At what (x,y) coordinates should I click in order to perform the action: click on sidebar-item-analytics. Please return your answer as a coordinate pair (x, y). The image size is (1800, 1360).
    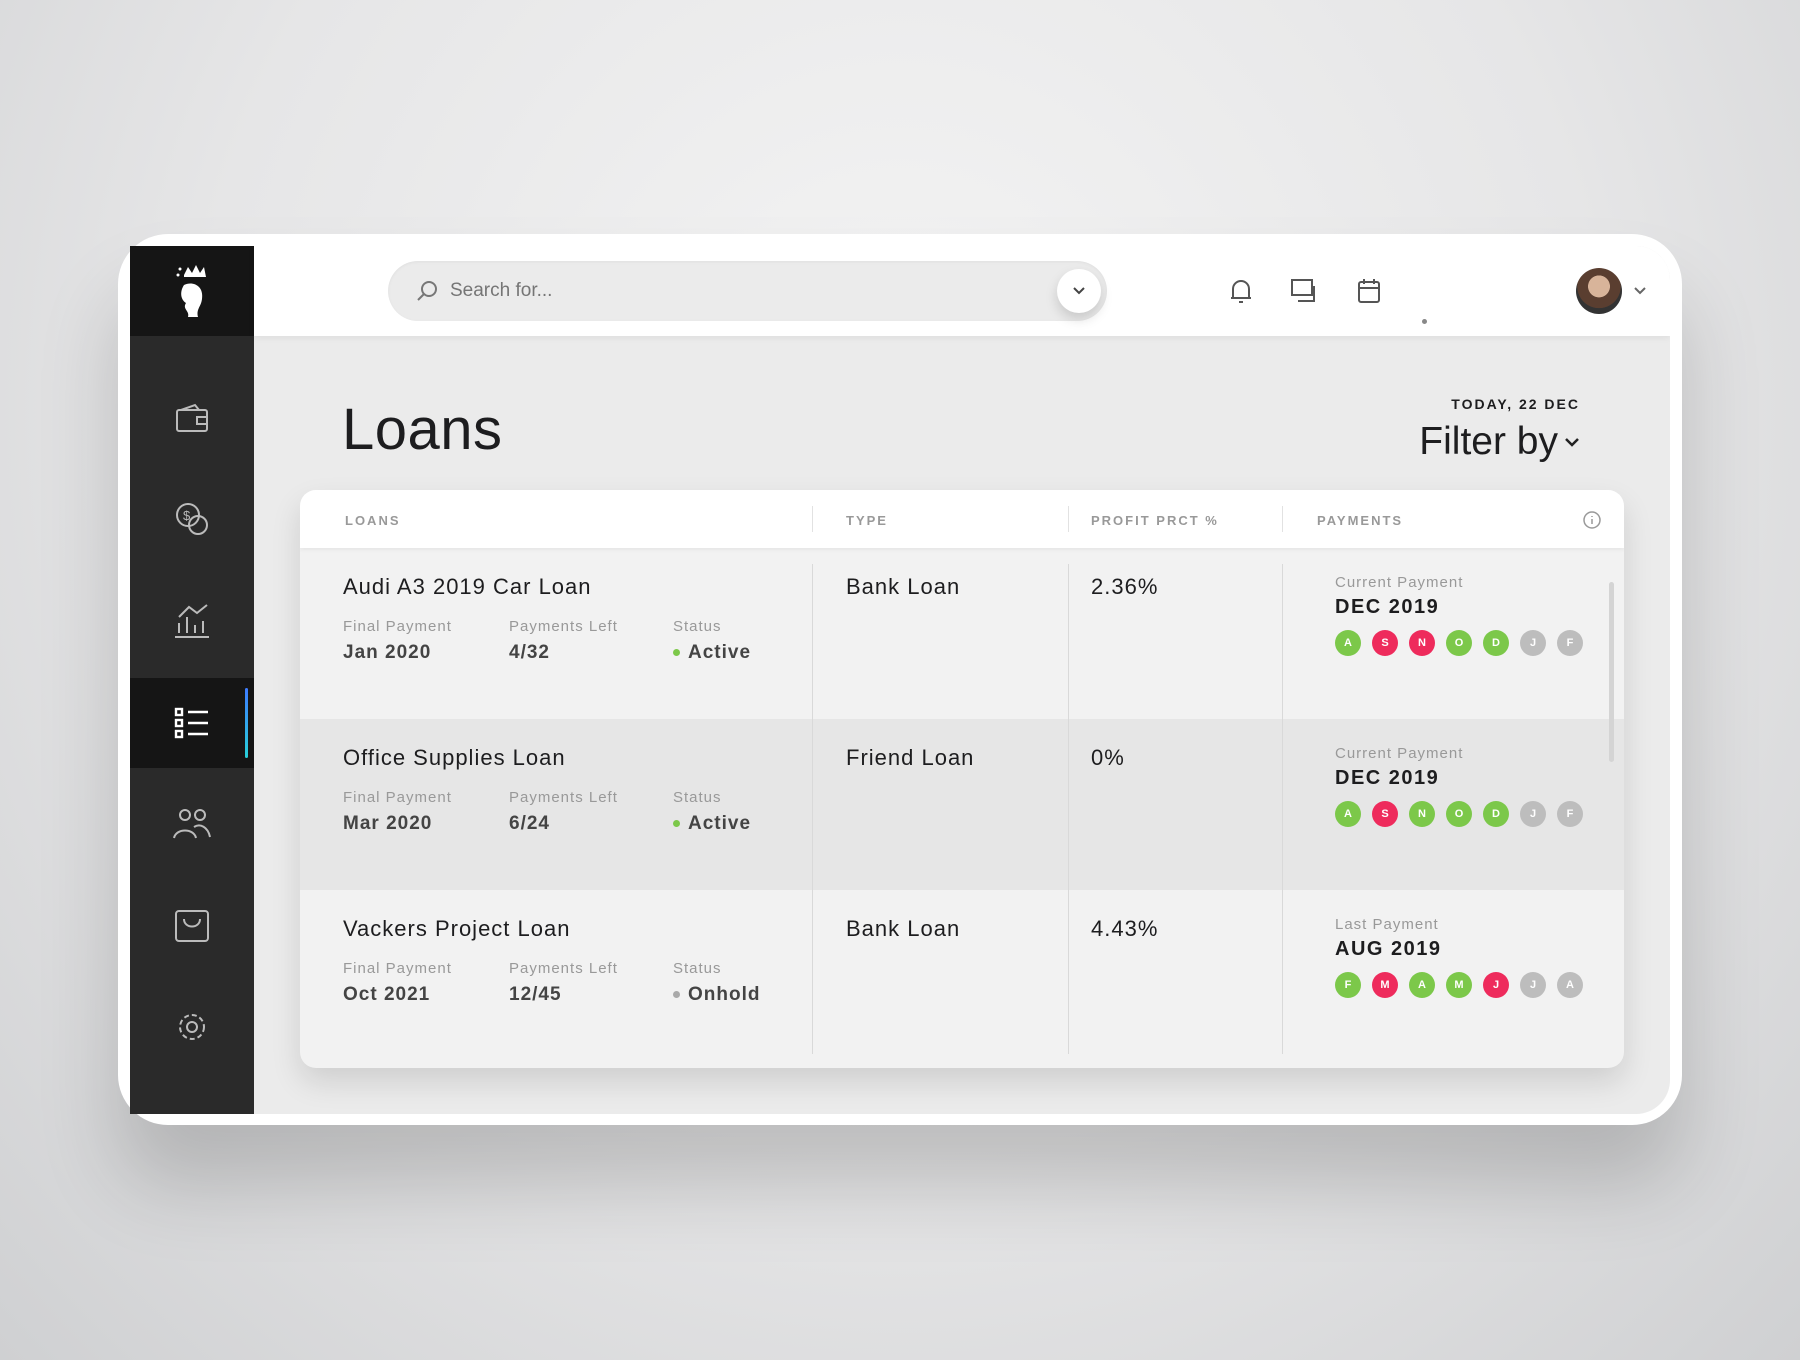
    Looking at the image, I should click on (192, 621).